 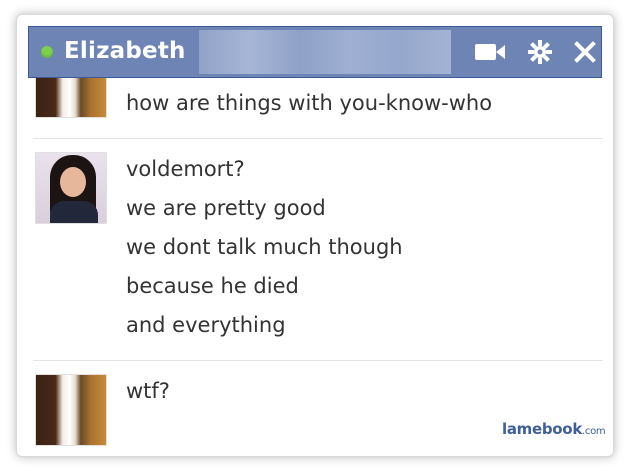 I want to click on message-text: wtf?, so click(x=148, y=391).